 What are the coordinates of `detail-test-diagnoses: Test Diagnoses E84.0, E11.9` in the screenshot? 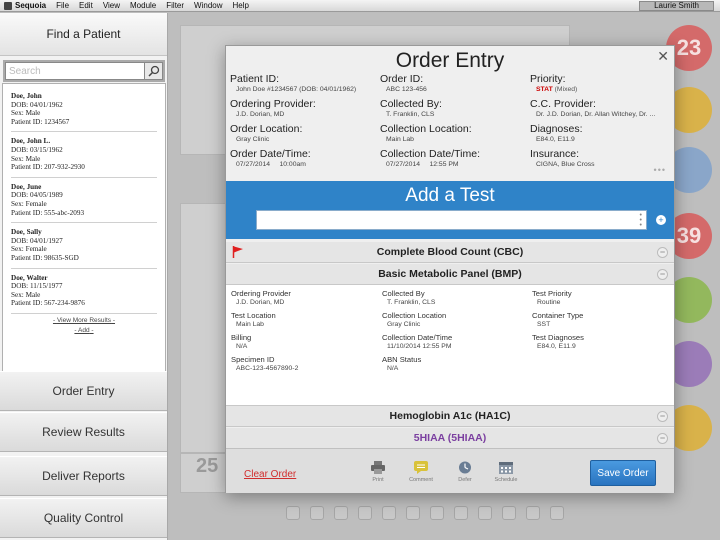 It's located at (558, 341).